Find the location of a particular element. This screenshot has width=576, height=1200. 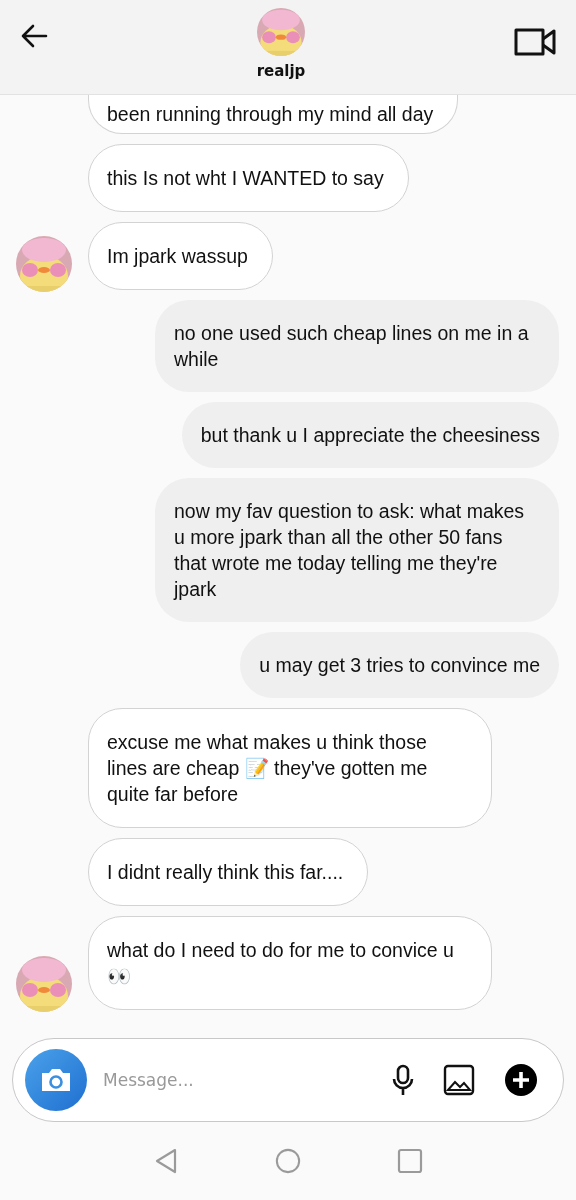

camera-icon is located at coordinates (56, 1080).